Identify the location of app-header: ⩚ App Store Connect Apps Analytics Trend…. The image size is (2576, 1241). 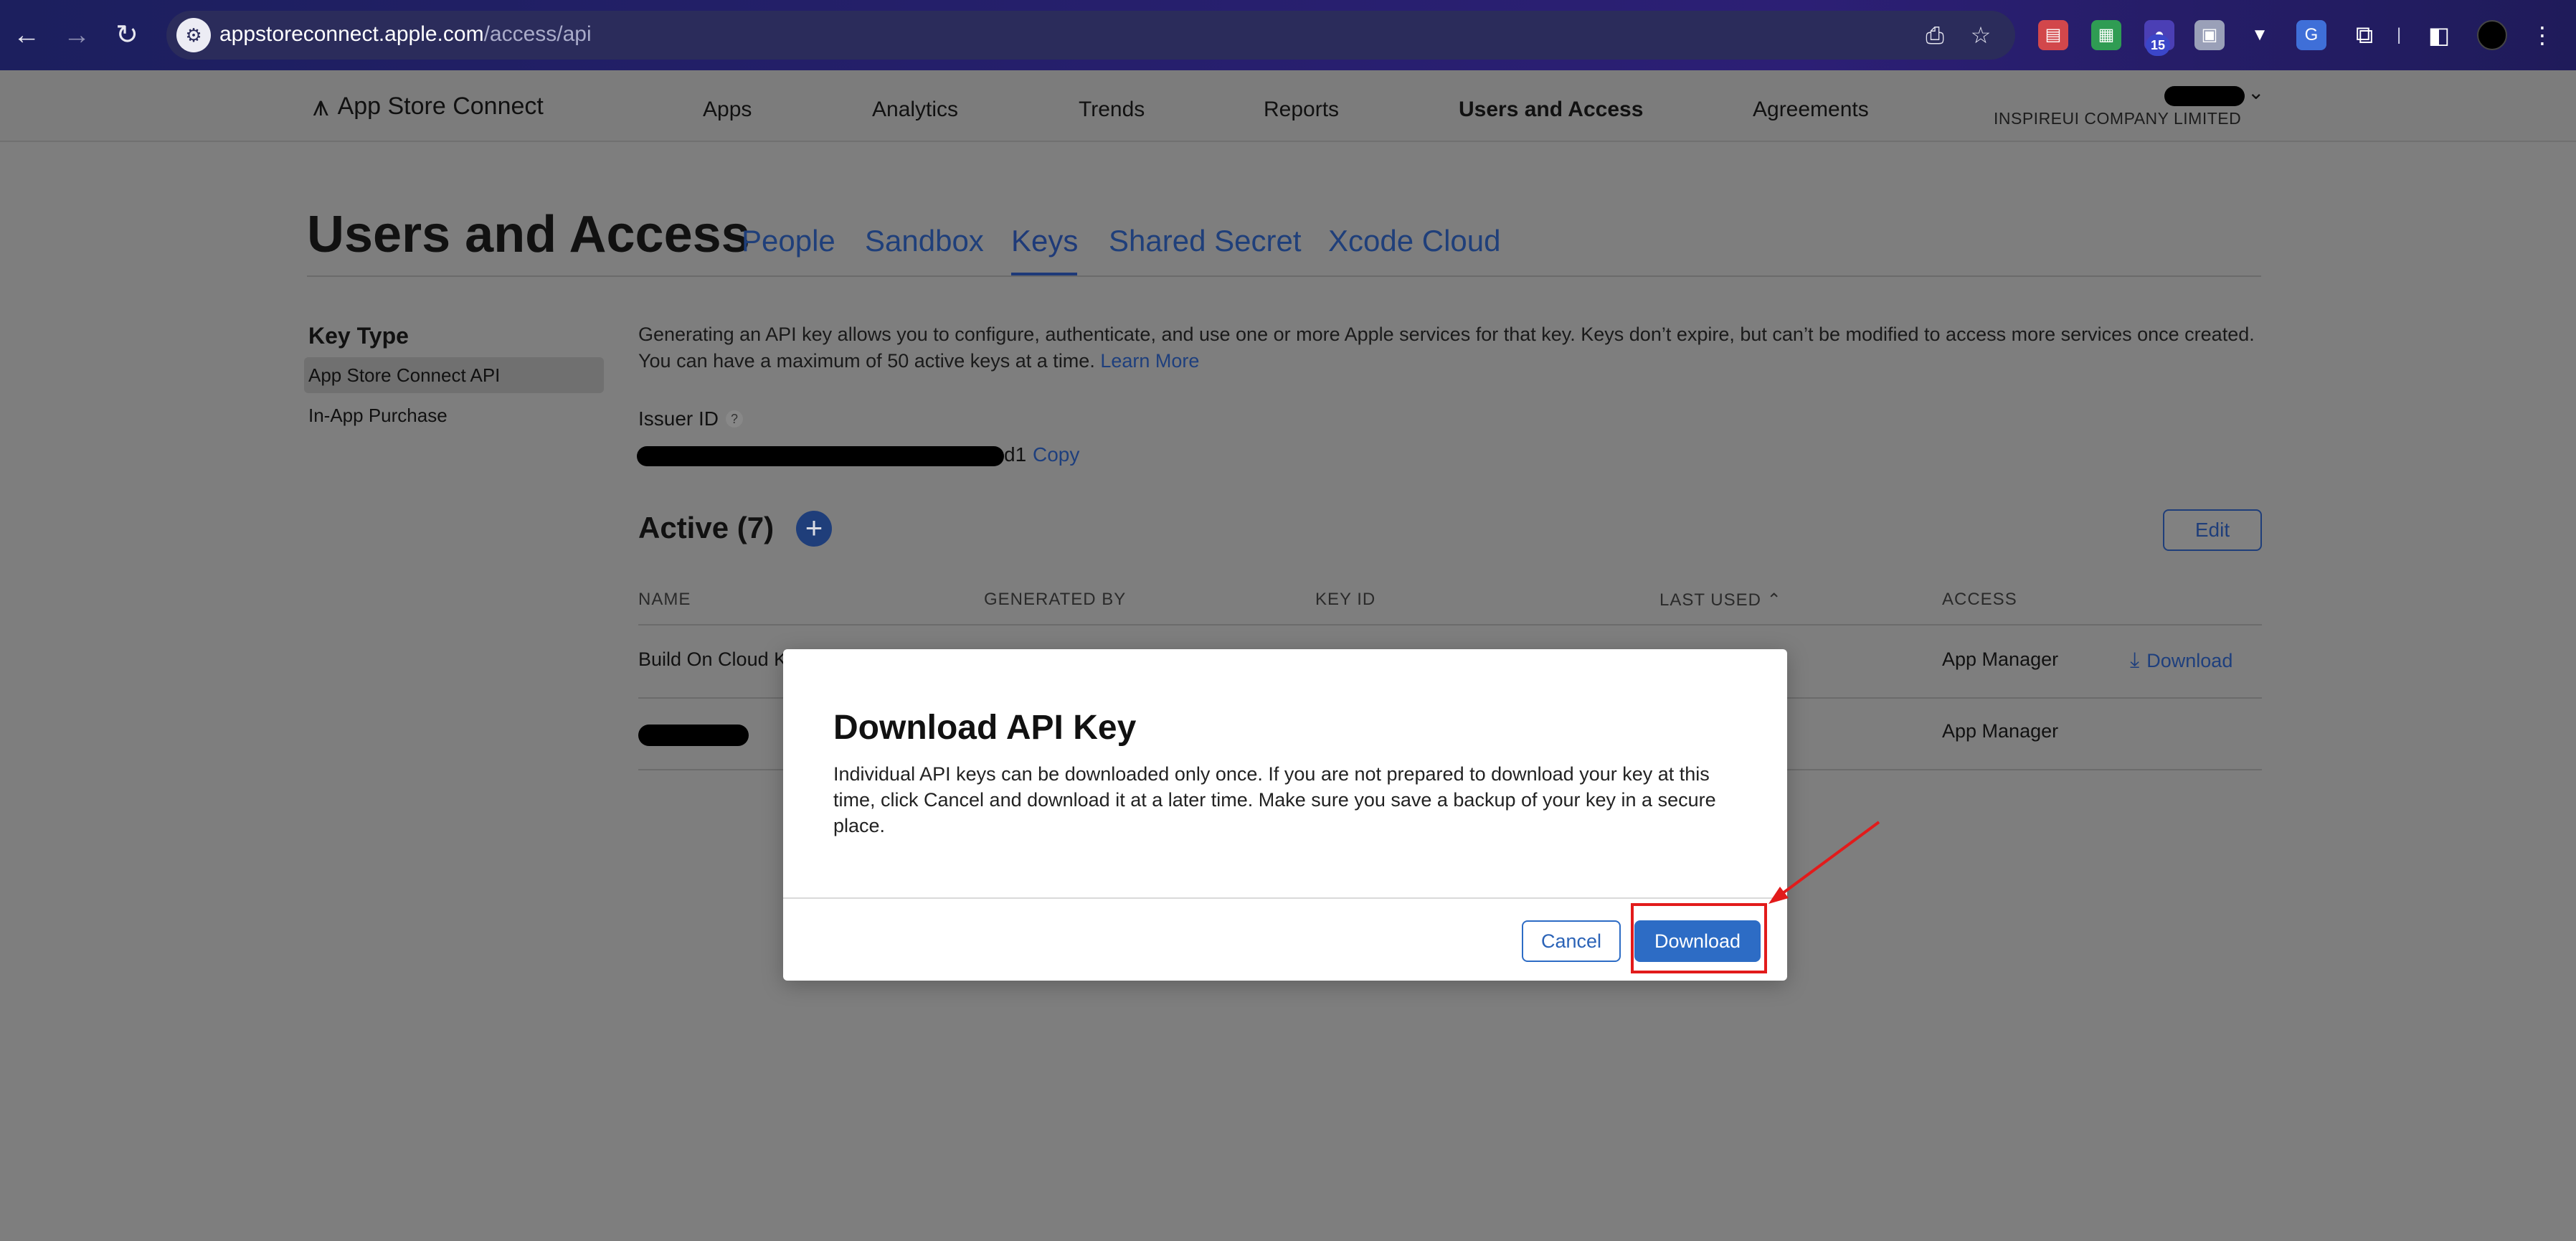
(1288, 106).